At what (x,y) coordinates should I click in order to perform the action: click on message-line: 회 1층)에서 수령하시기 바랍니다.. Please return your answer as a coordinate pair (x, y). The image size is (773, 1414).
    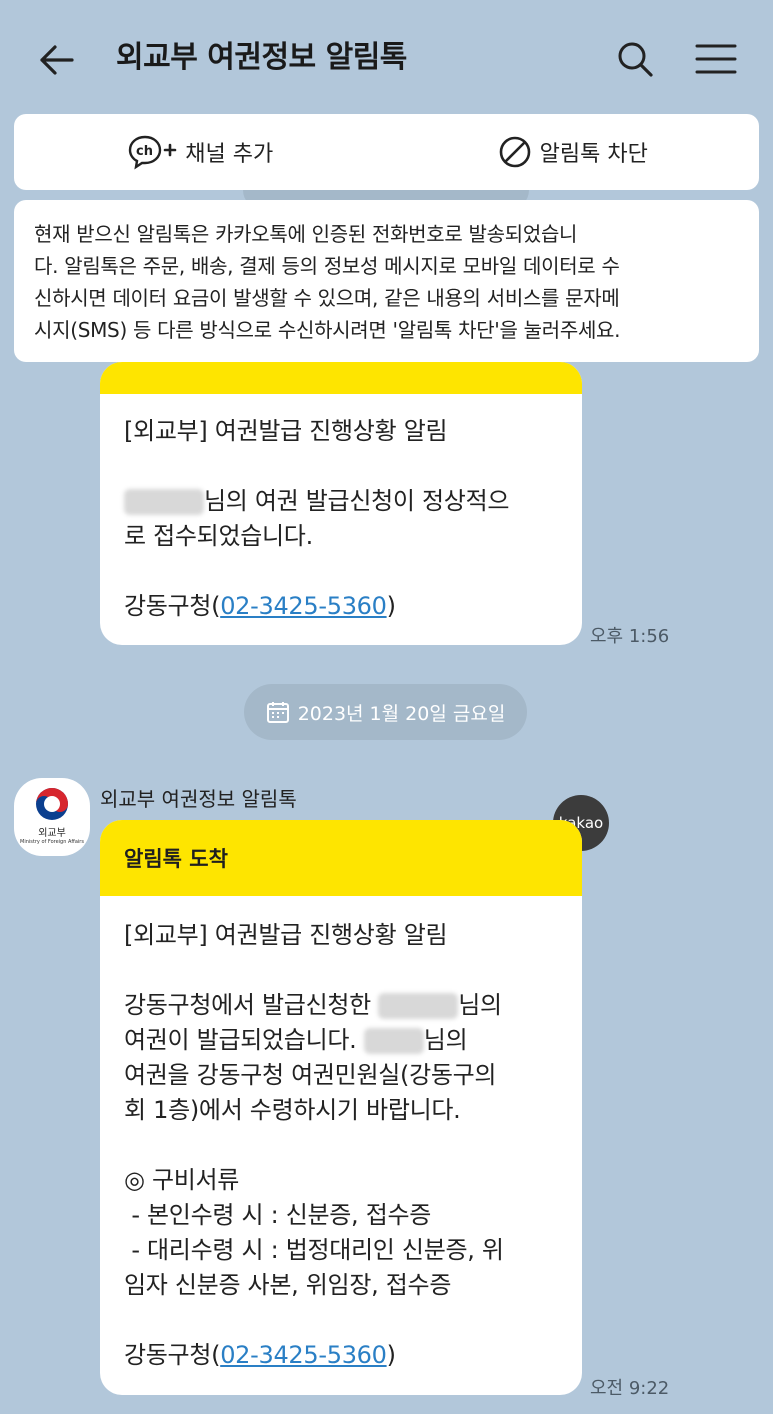
    Looking at the image, I should click on (292, 1110).